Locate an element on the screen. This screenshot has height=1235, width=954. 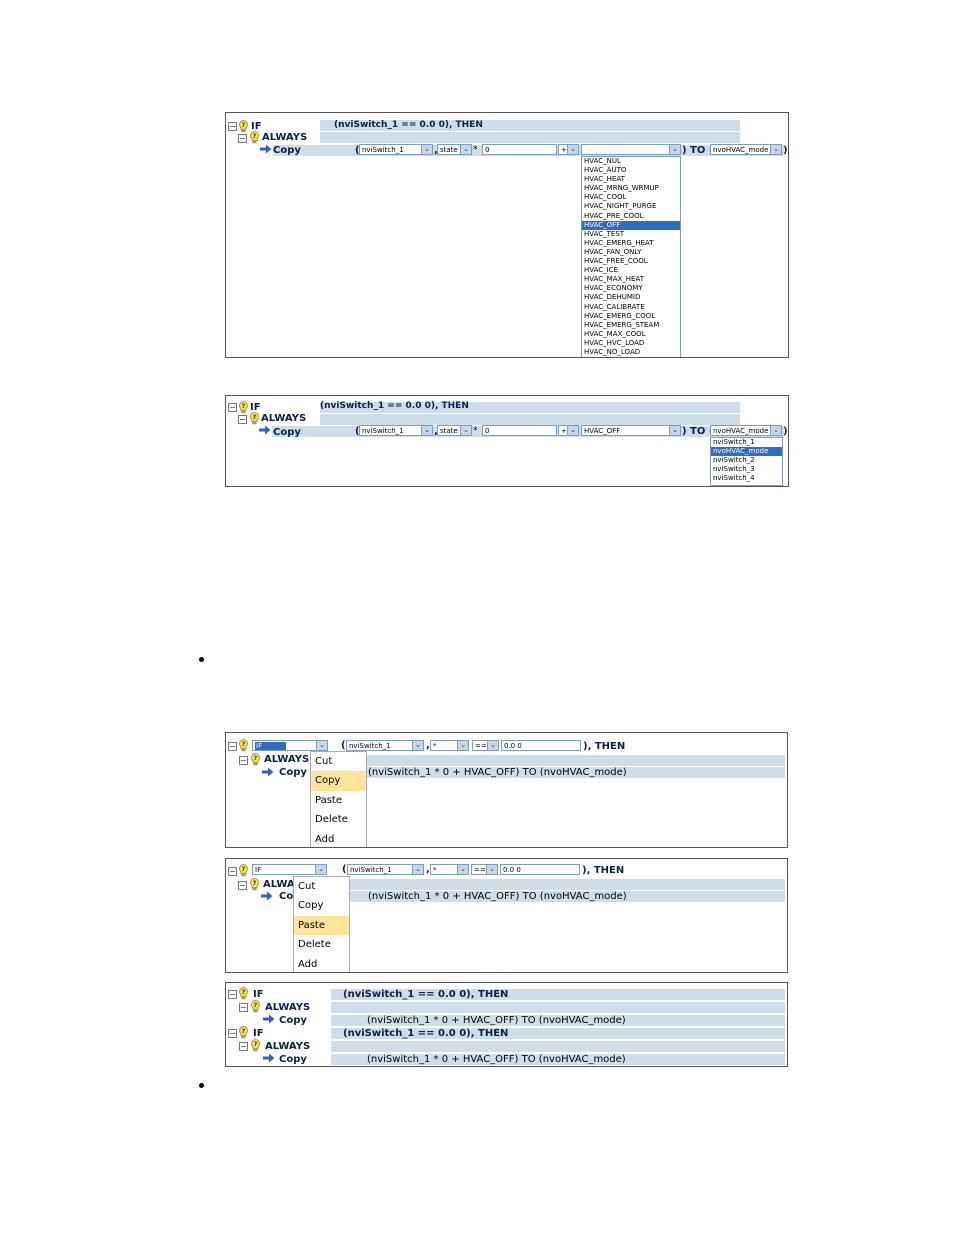
dropdown-option: HVAC_HEAT is located at coordinates (631, 179).